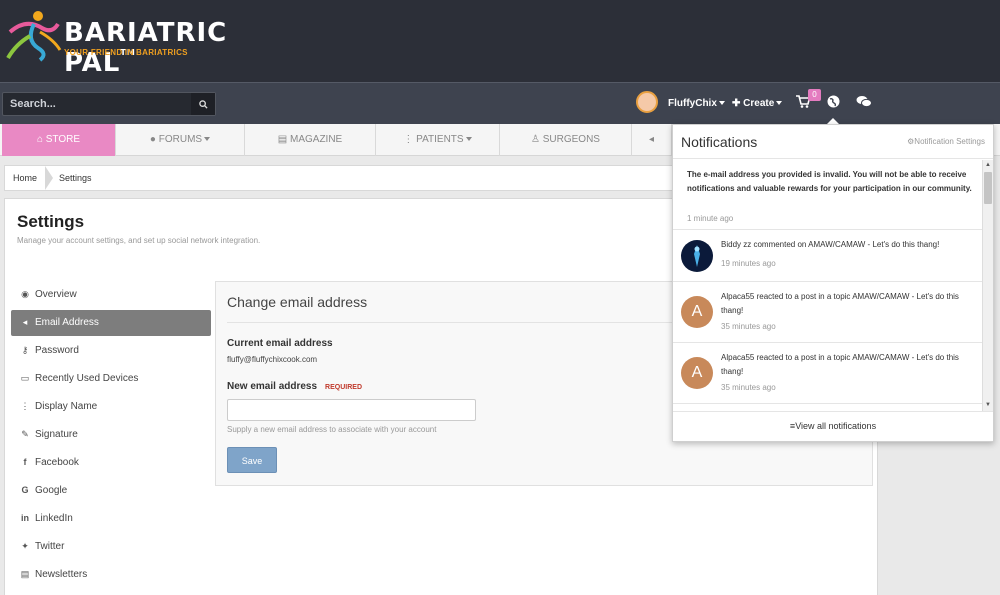 The width and height of the screenshot is (1000, 595). Describe the element at coordinates (75, 178) in the screenshot. I see `breadcrumb-current: Settings` at that location.